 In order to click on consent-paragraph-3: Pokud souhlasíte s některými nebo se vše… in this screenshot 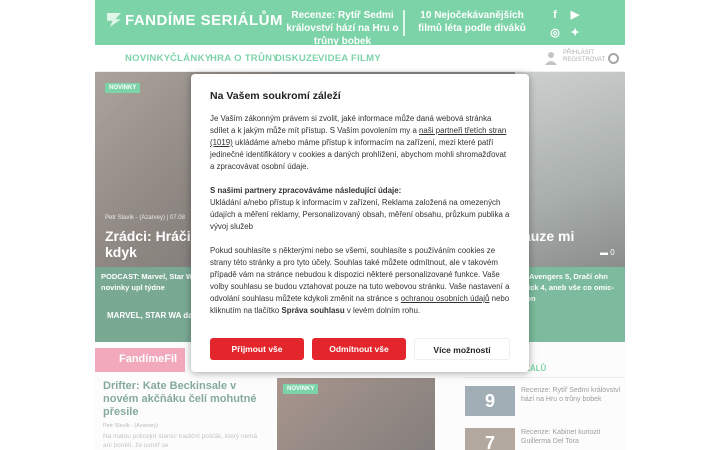, I will do `click(360, 280)`.